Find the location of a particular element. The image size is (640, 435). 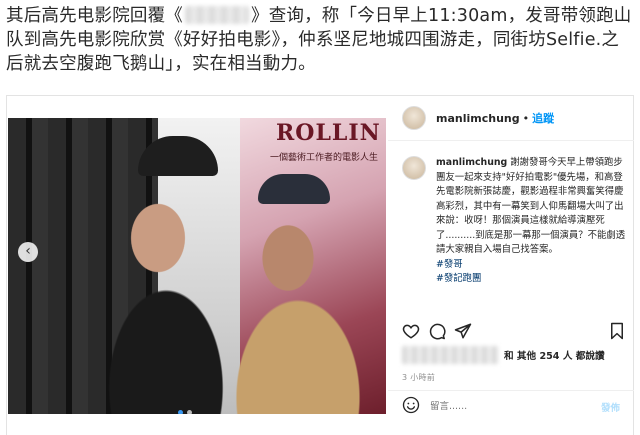

likes-text: 和 其他 254 人 都說讚 is located at coordinates (554, 356).